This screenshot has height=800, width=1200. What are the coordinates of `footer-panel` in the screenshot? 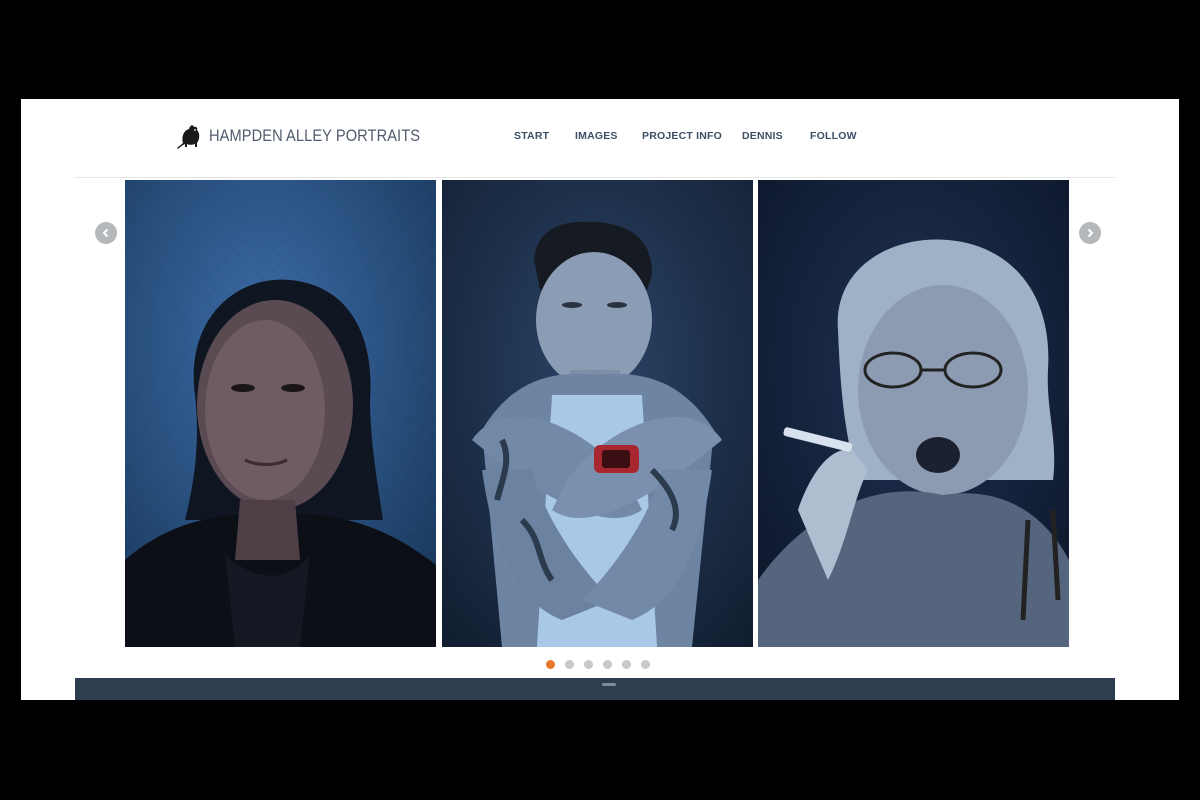 It's located at (595, 689).